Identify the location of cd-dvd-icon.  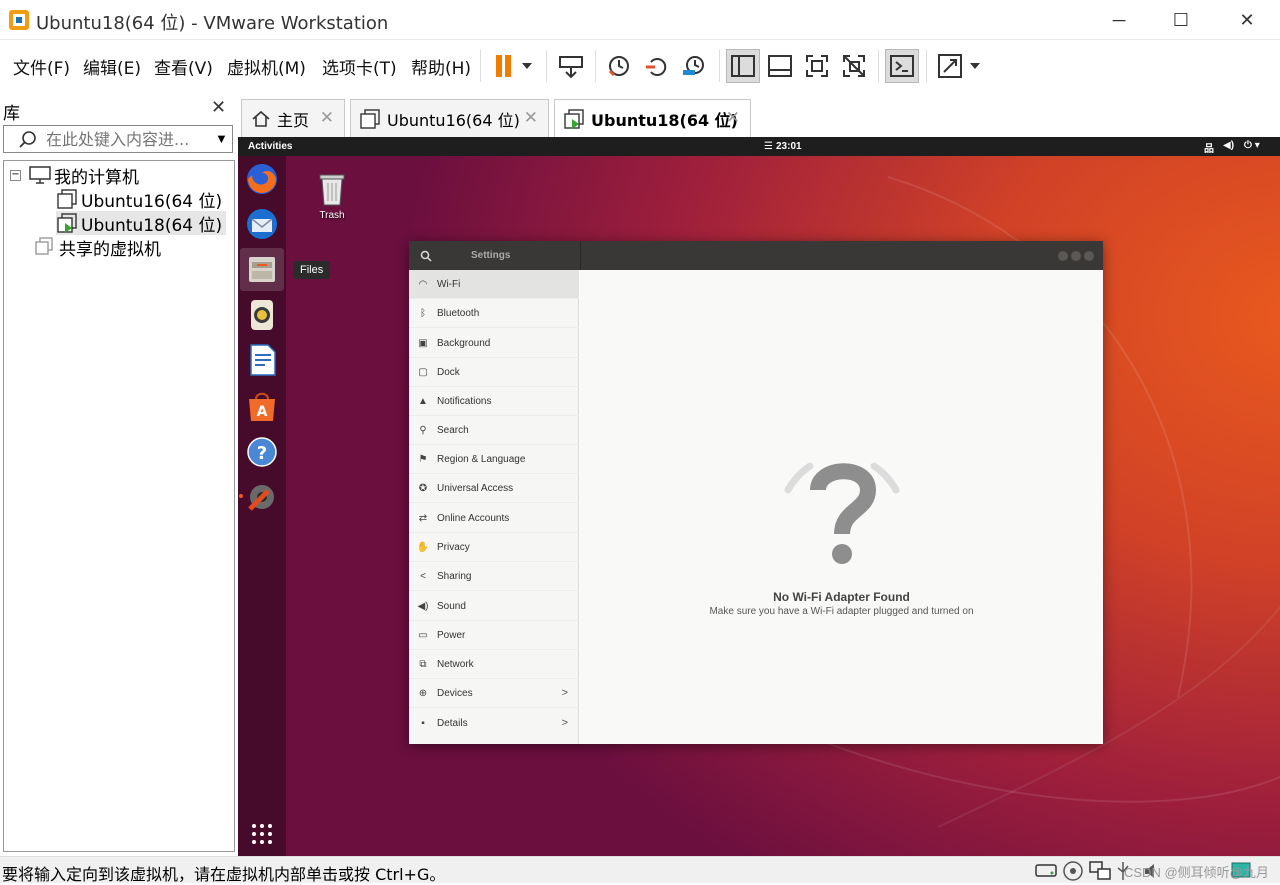
(1073, 871).